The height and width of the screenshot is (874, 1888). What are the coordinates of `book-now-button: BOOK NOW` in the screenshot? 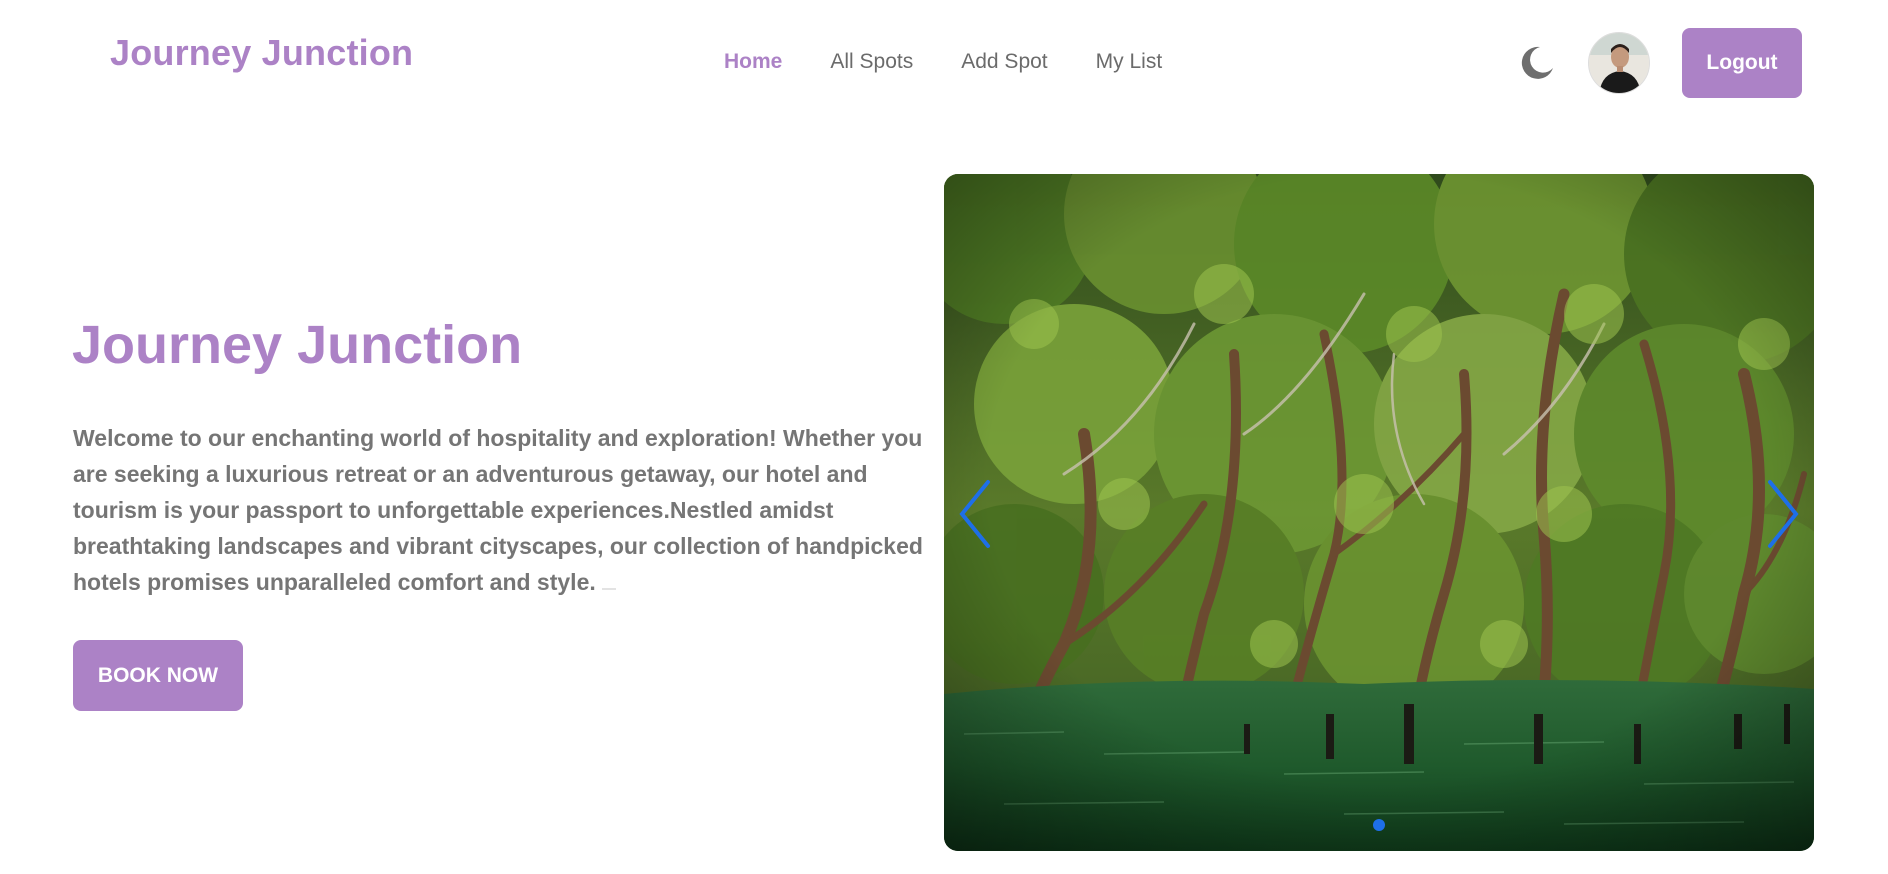 It's located at (158, 675).